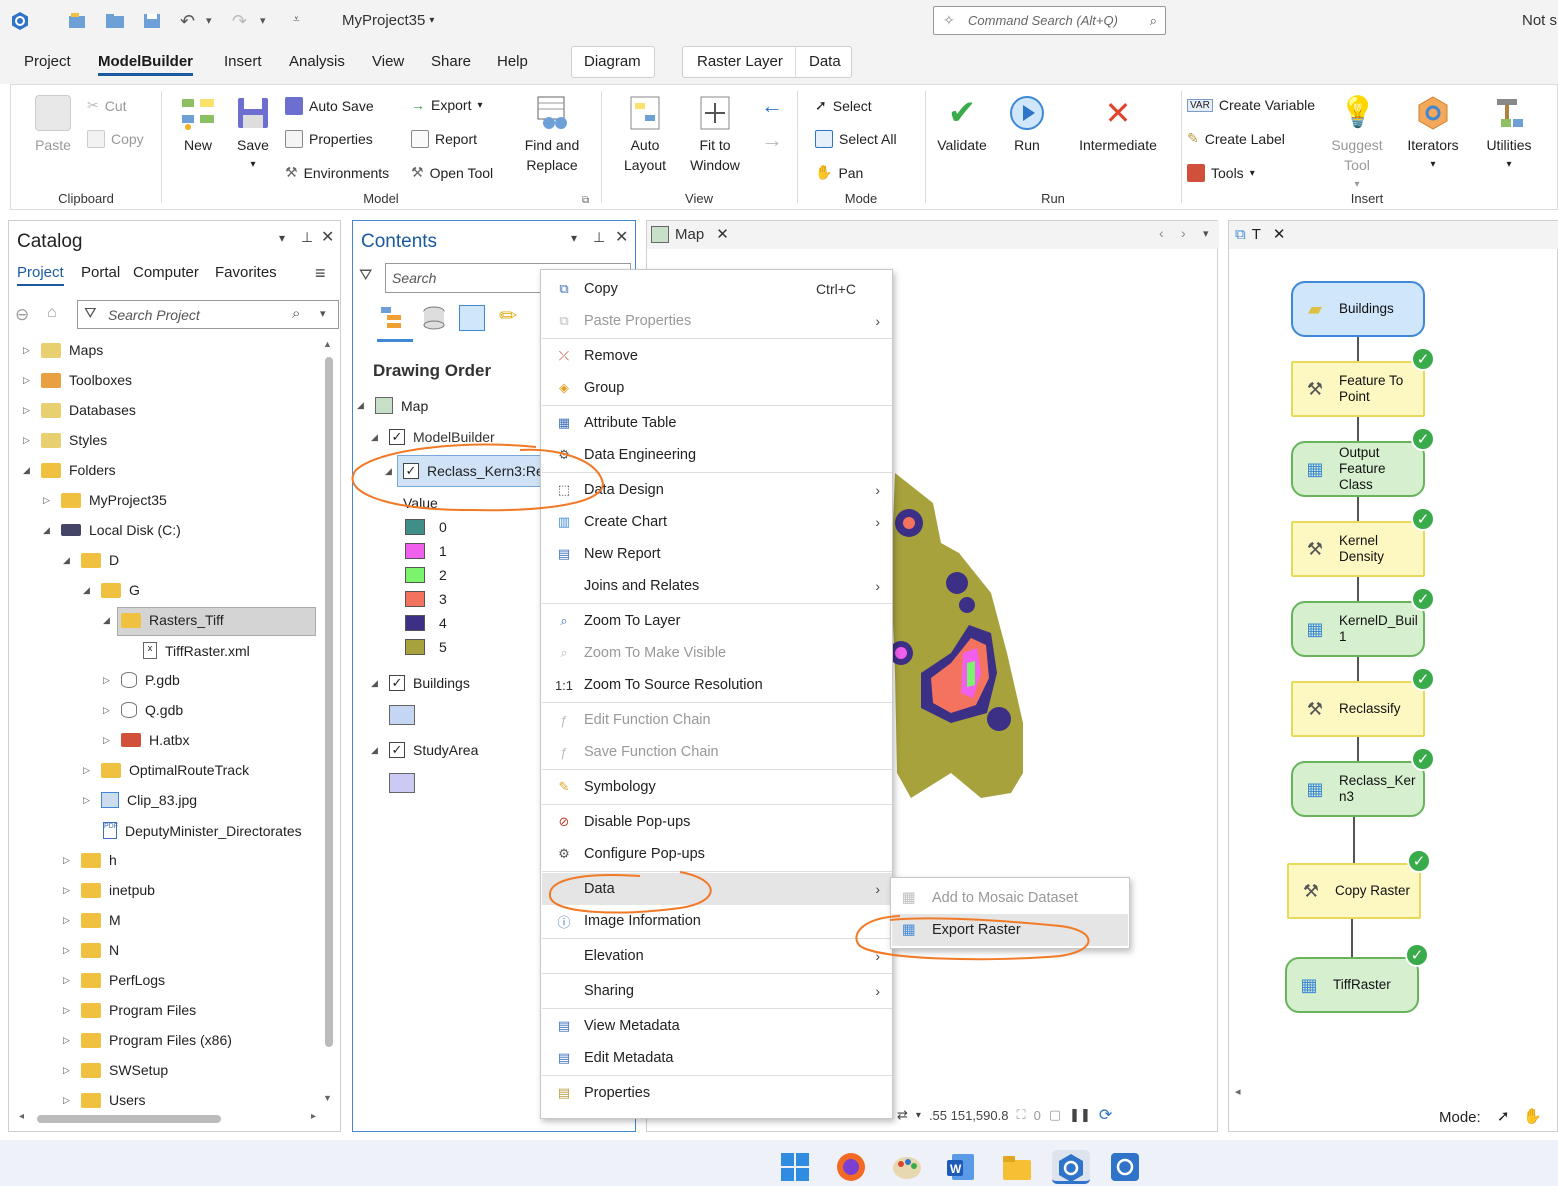 The width and height of the screenshot is (1558, 1186). I want to click on file-explorer-icon, so click(1017, 1167).